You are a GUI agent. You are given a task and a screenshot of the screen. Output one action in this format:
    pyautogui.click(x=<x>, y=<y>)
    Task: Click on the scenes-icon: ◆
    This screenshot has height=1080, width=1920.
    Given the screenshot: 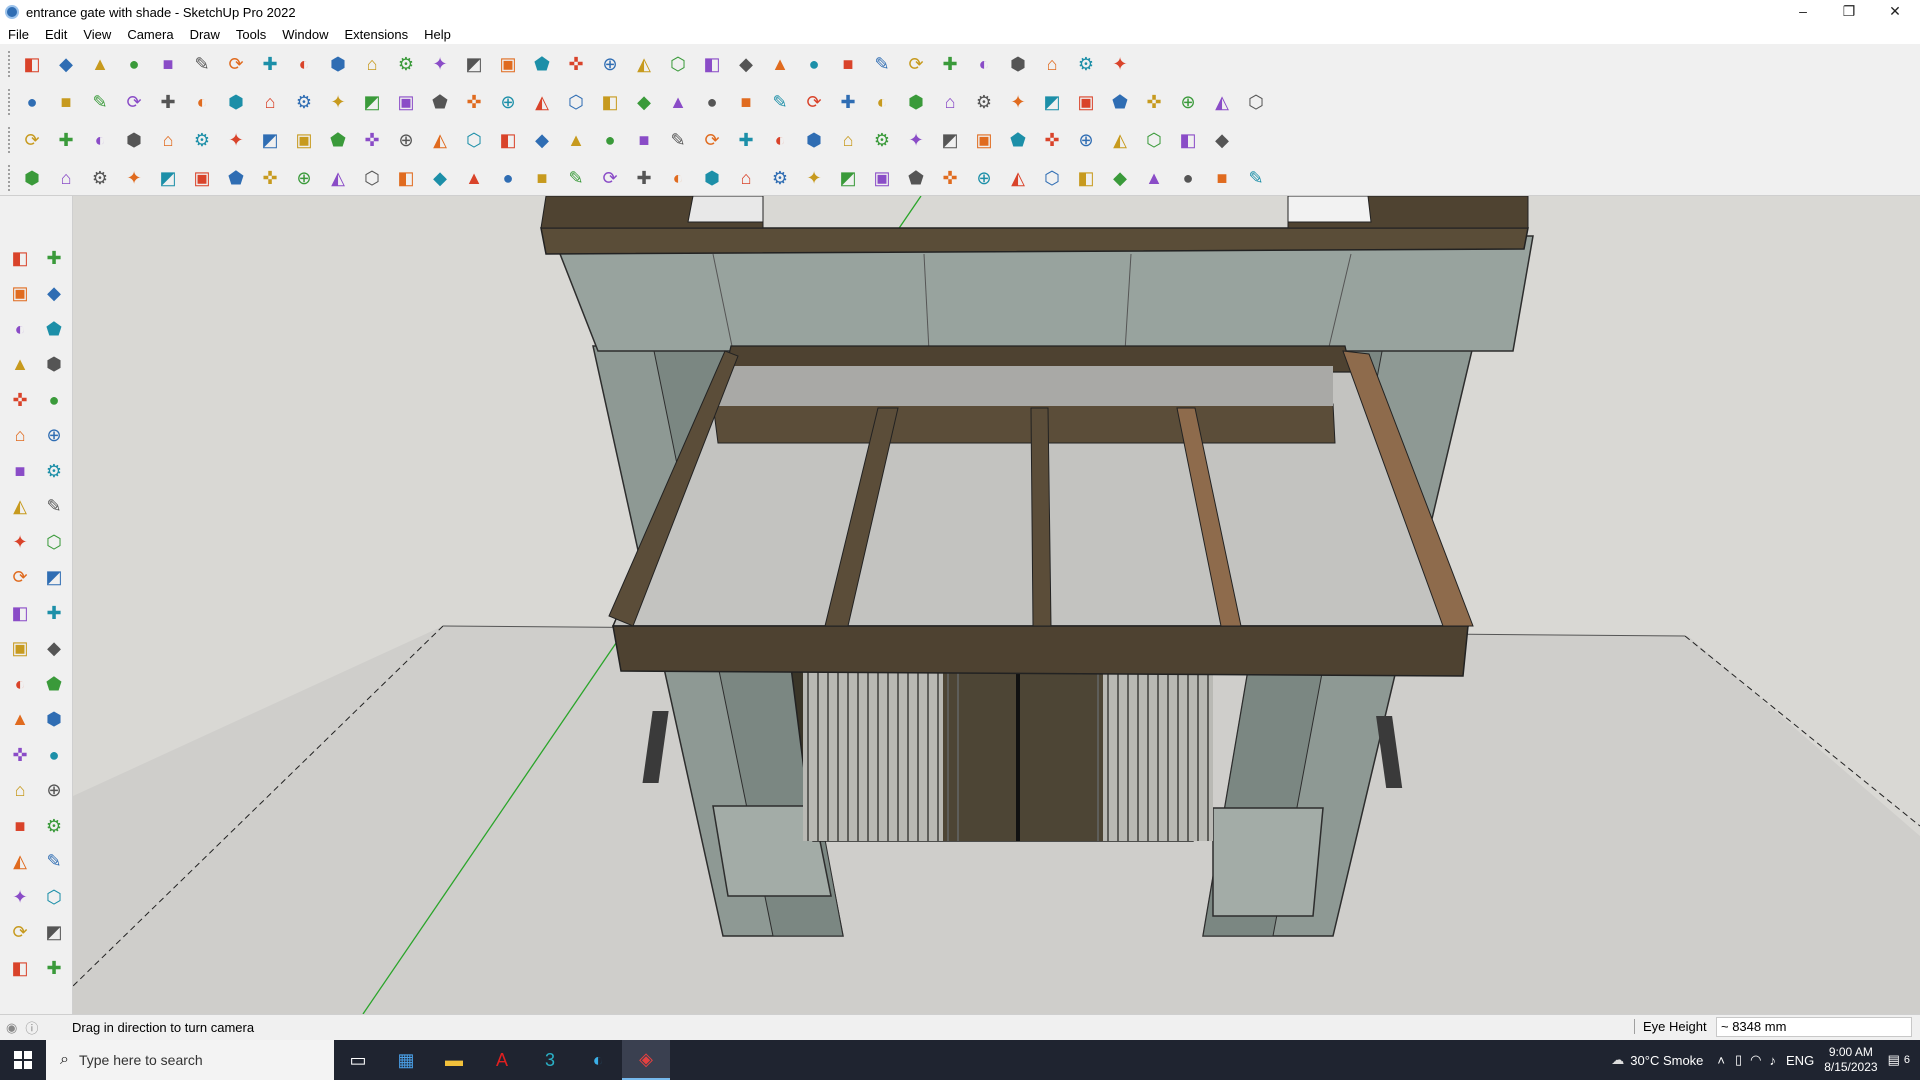 What is the action you would take?
    pyautogui.click(x=746, y=64)
    